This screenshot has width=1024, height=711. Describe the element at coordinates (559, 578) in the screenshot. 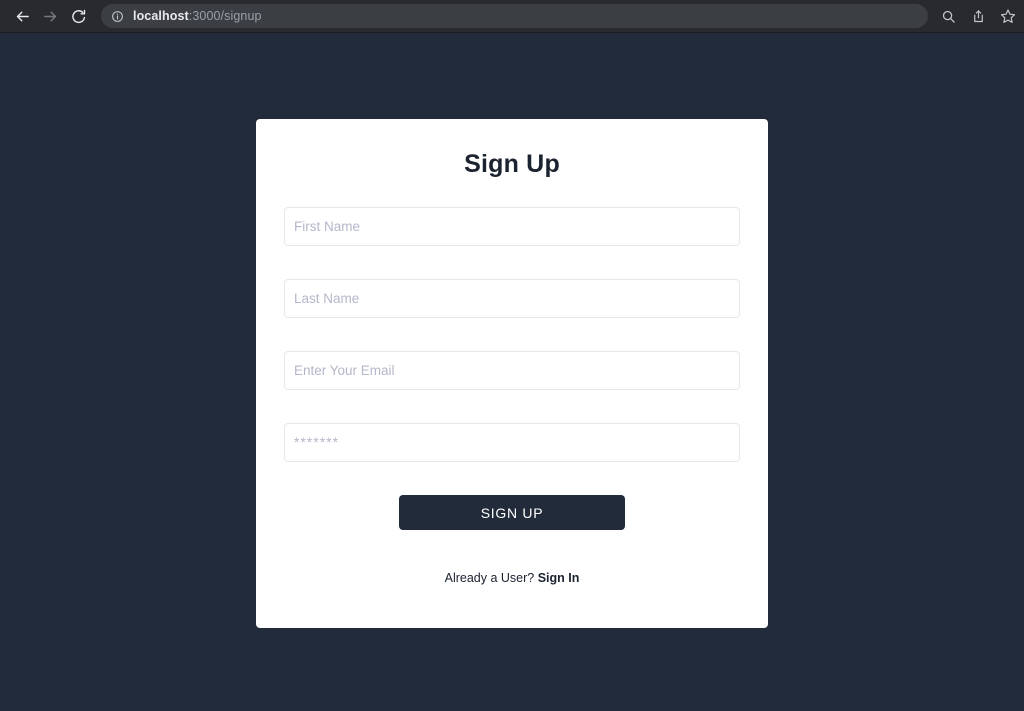

I see `signin-link: Sign In` at that location.